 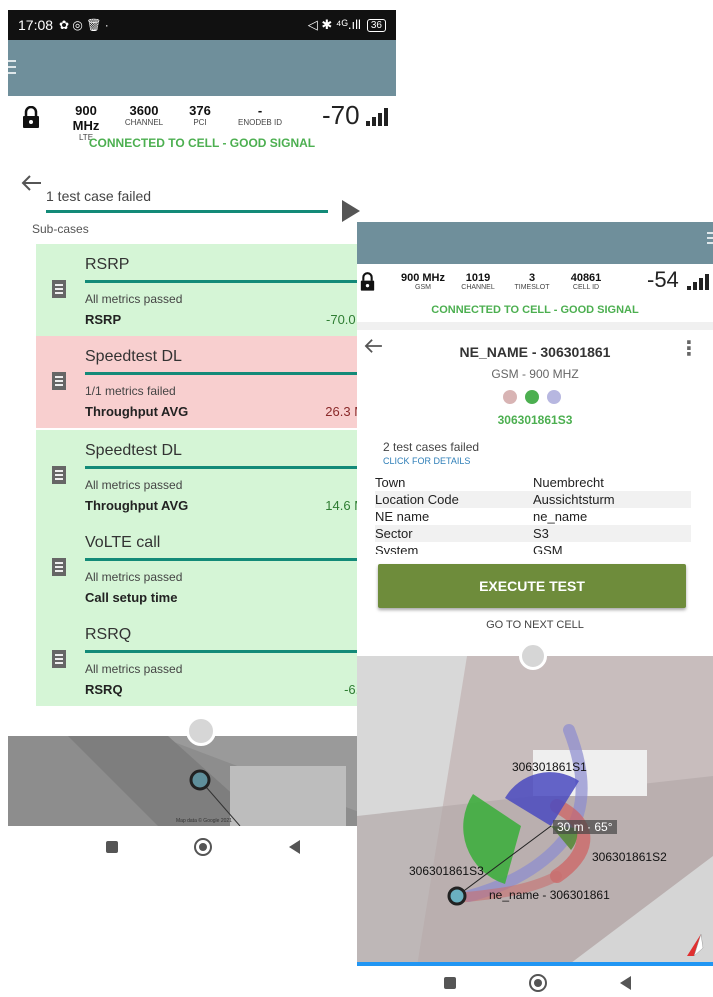 I want to click on enodeb-column: - ENODEB ID, so click(x=260, y=115).